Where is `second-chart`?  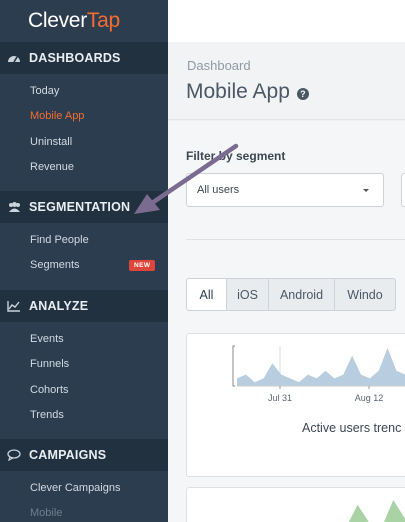
second-chart is located at coordinates (376, 511).